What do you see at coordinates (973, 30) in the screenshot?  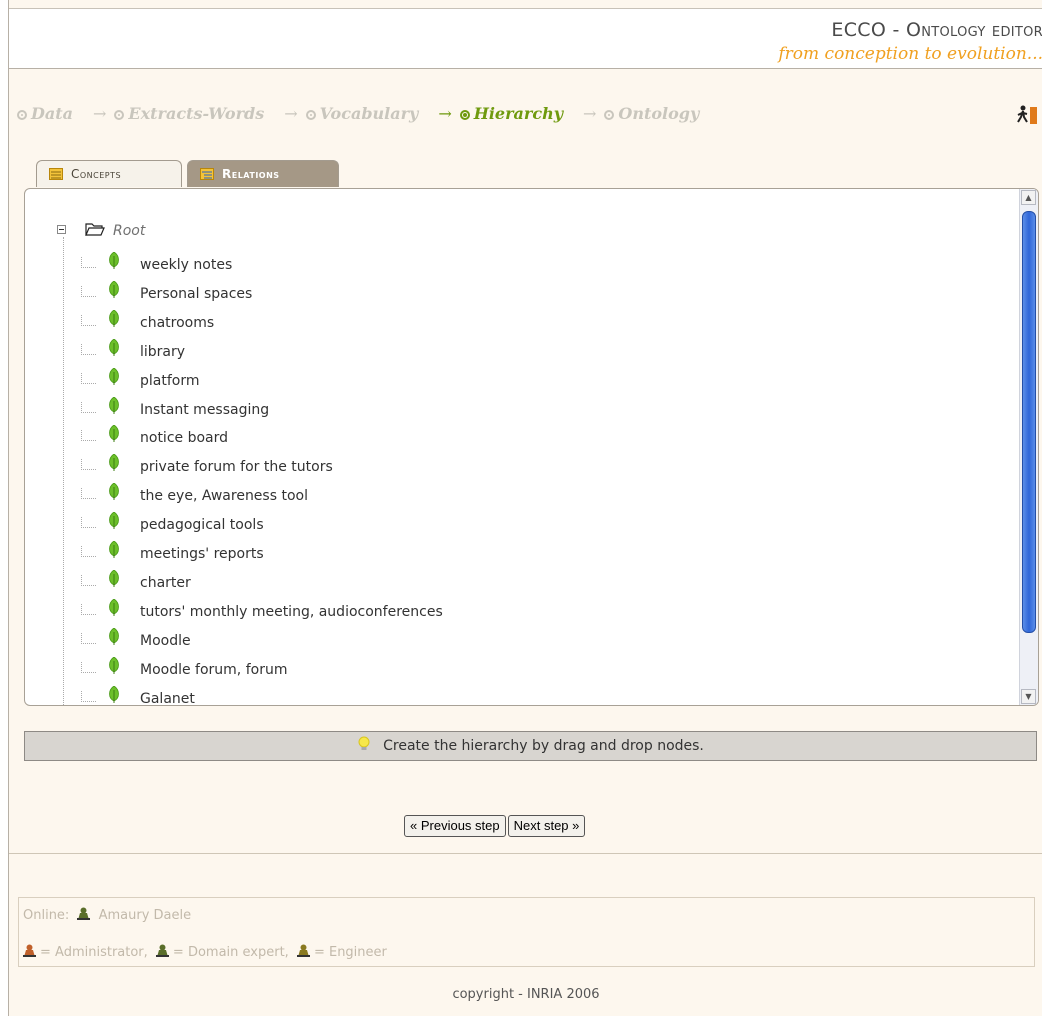 I see `brand-title-text: Ontology editor` at bounding box center [973, 30].